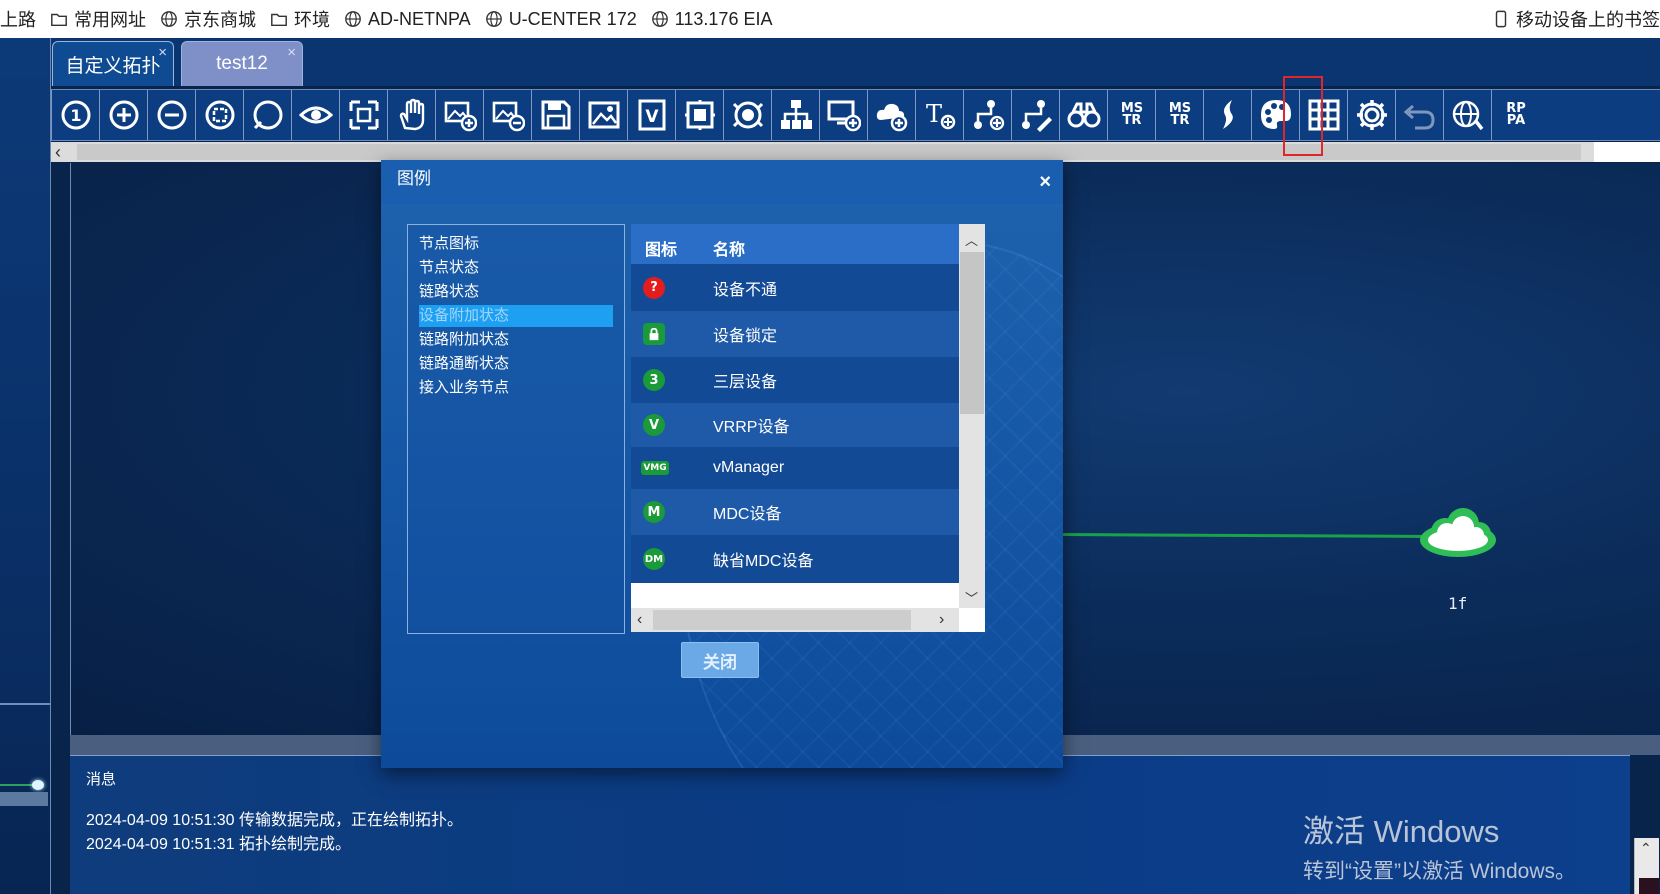 The image size is (1660, 894). What do you see at coordinates (516, 292) in the screenshot?
I see `legend-category-item: 链路状态` at bounding box center [516, 292].